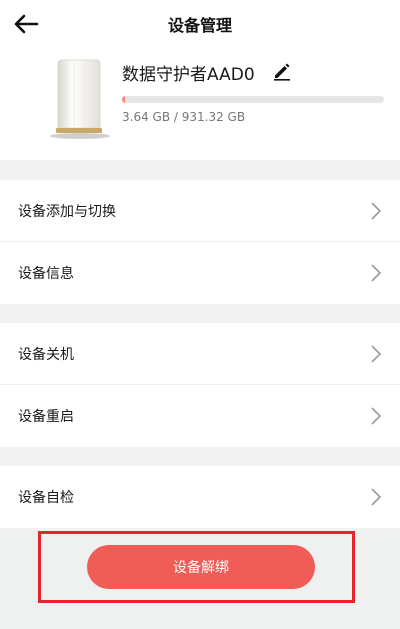 The image size is (400, 629). Describe the element at coordinates (46, 417) in the screenshot. I see `menu-item-label: 设备重启` at that location.